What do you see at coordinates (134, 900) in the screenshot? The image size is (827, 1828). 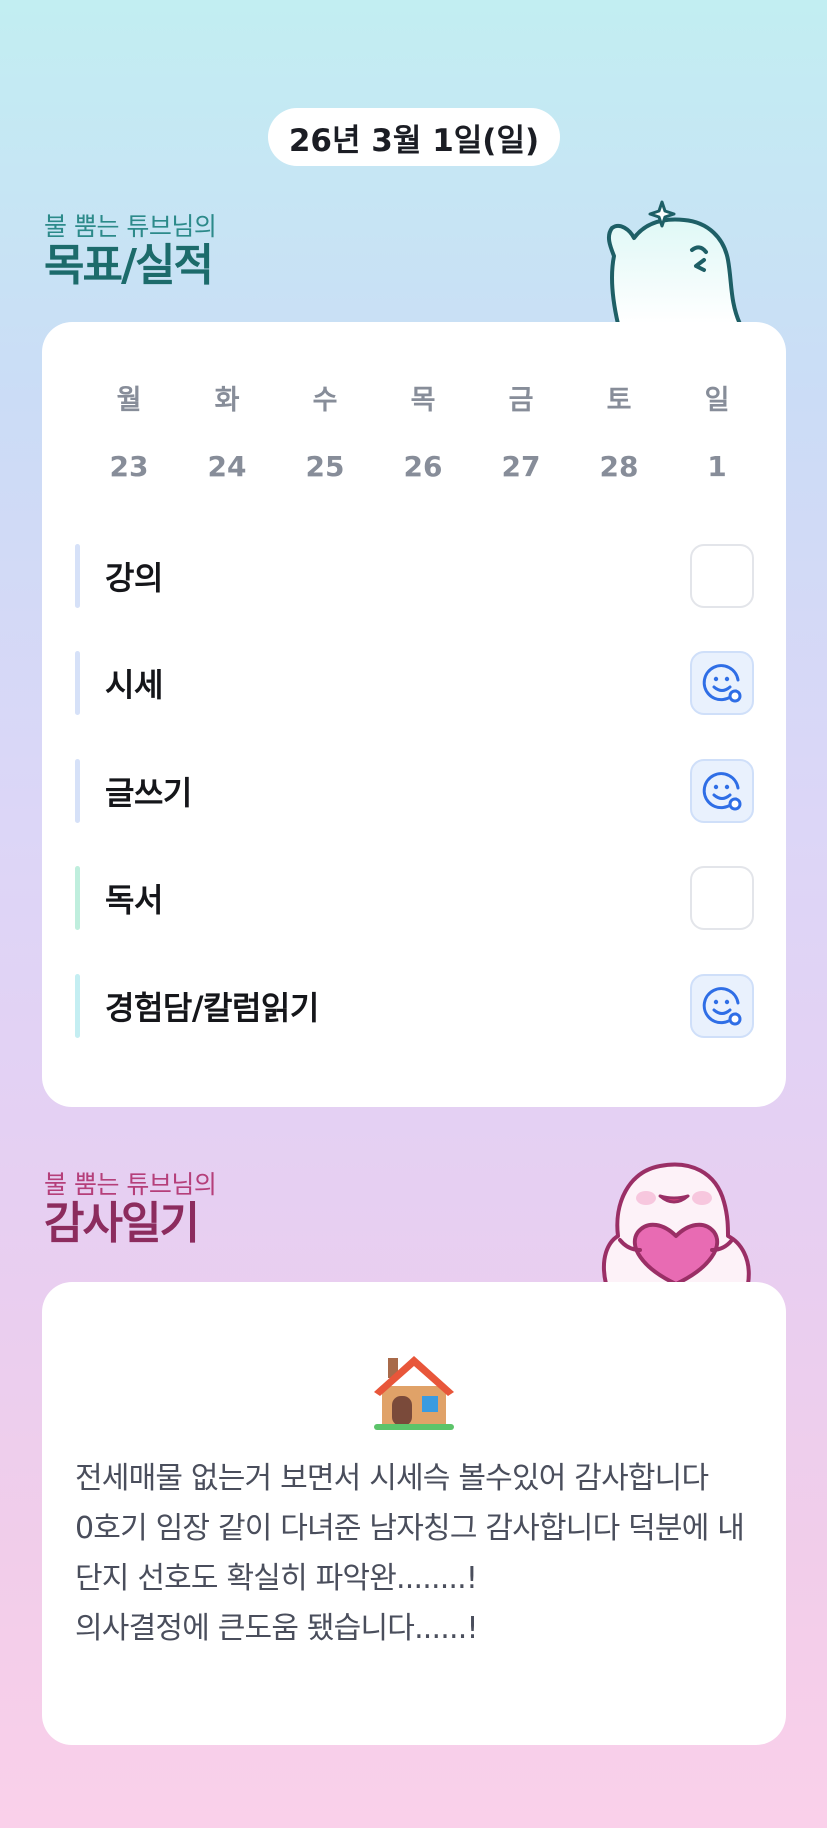 I see `goal-label: 독서` at bounding box center [134, 900].